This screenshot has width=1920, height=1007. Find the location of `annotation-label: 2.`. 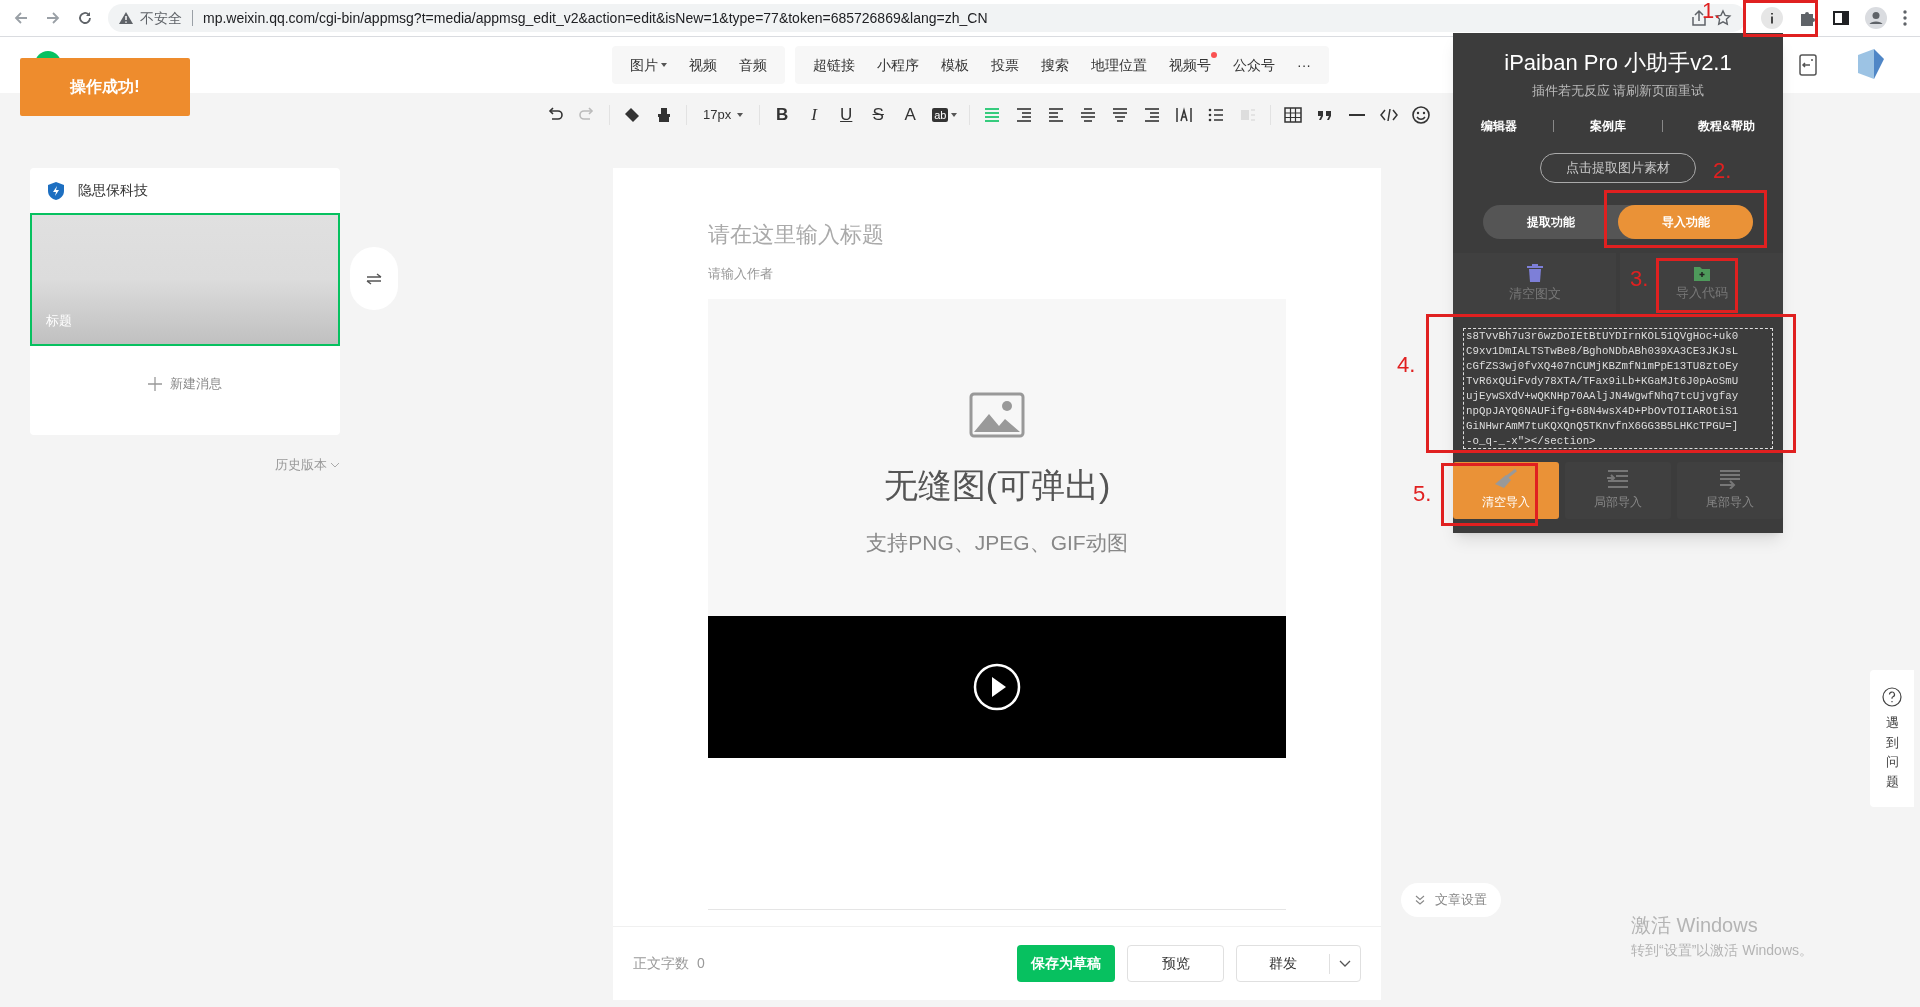

annotation-label: 2. is located at coordinates (1722, 171).